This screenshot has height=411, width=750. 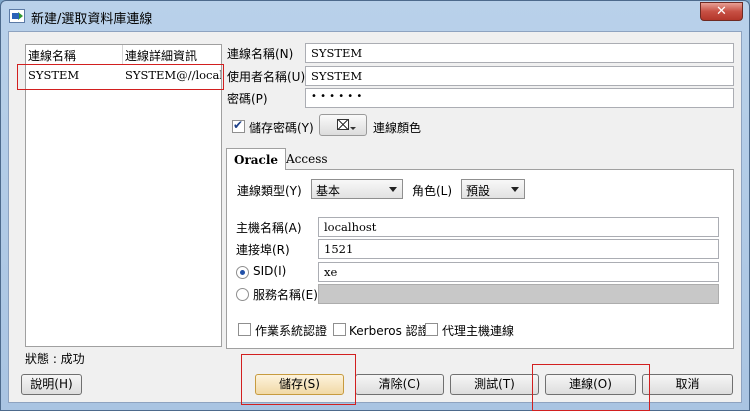 I want to click on close-button: ✕, so click(x=721, y=11).